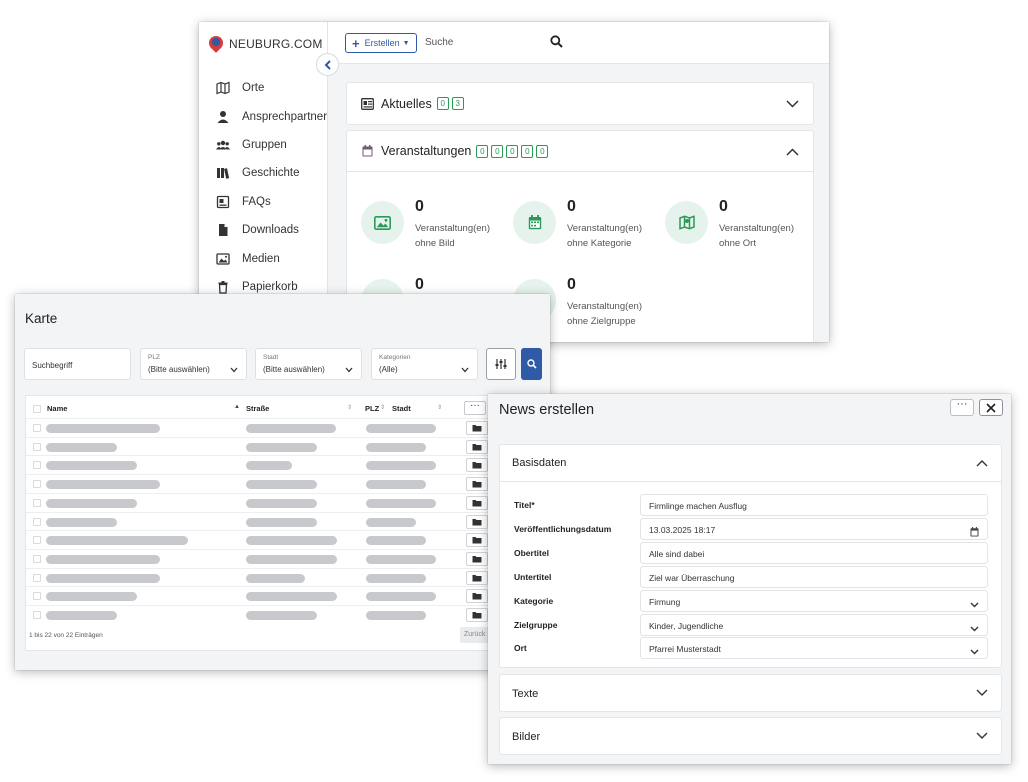 This screenshot has width=1028, height=782. Describe the element at coordinates (37, 409) in the screenshot. I see `select-all-checkbox` at that location.